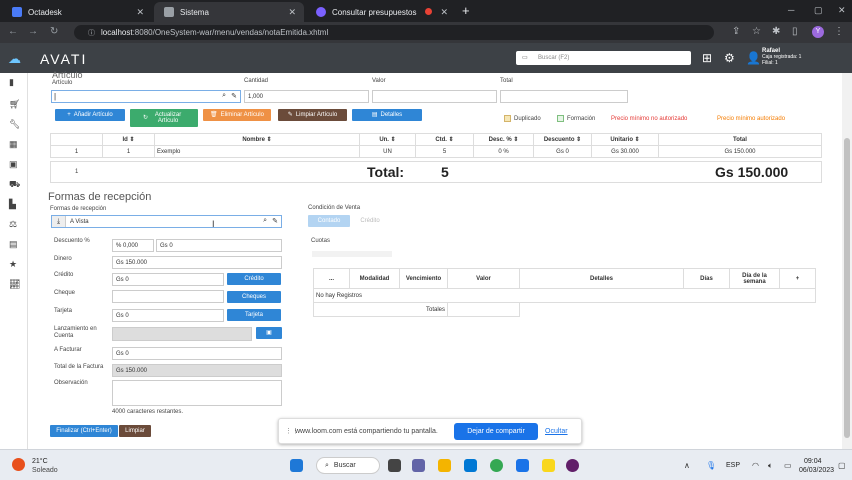  What do you see at coordinates (219, 245) in the screenshot?
I see `descuento-gs-input: Gs 0` at bounding box center [219, 245].